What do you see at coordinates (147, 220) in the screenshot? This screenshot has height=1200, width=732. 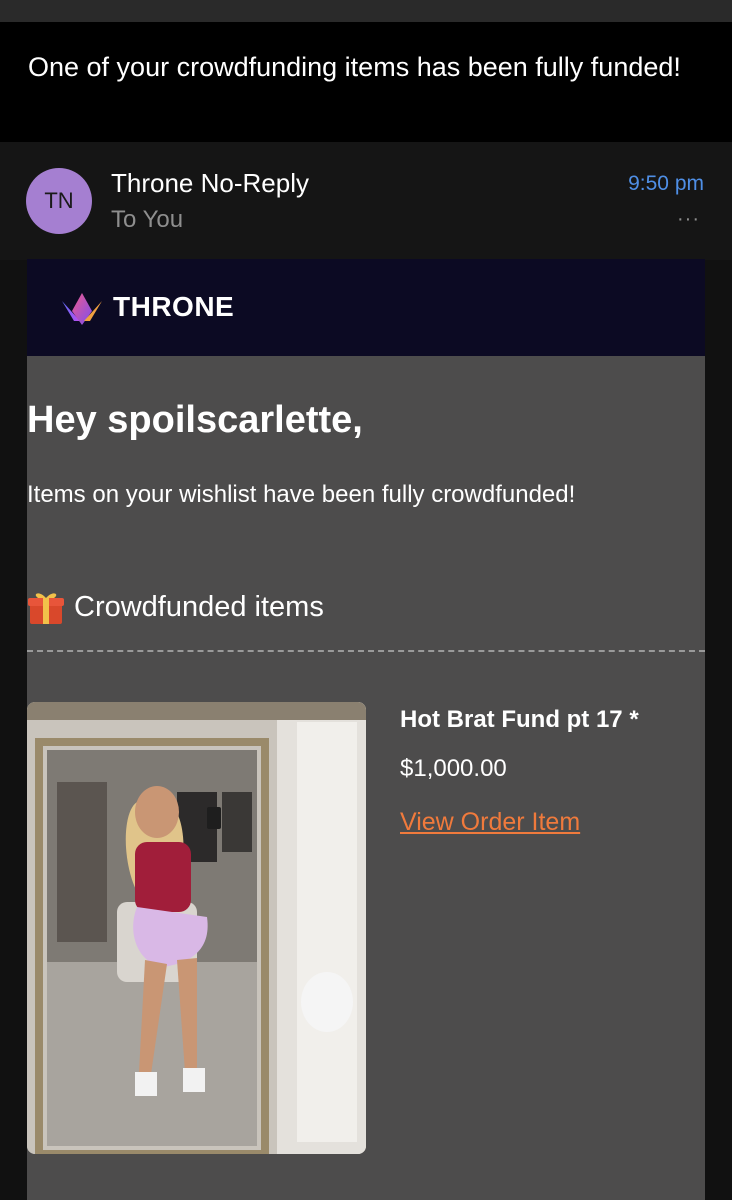 I see `recipient-line: To You` at bounding box center [147, 220].